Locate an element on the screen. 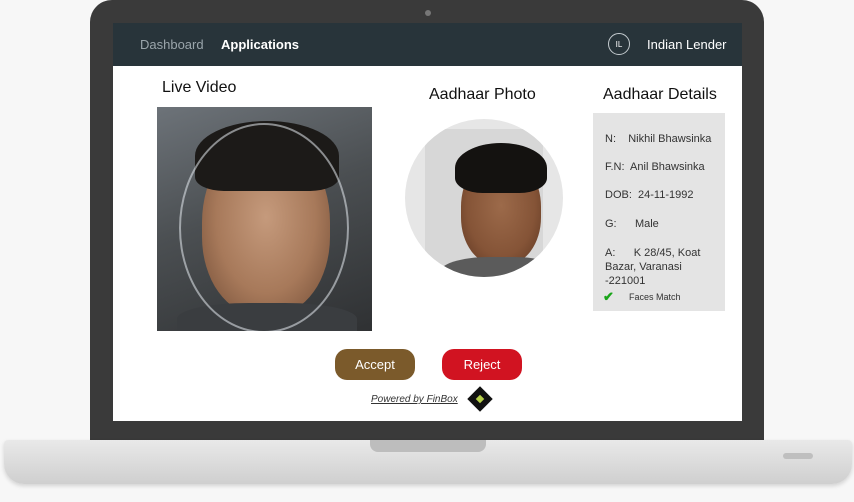  live-video-title: Live Video is located at coordinates (199, 87).